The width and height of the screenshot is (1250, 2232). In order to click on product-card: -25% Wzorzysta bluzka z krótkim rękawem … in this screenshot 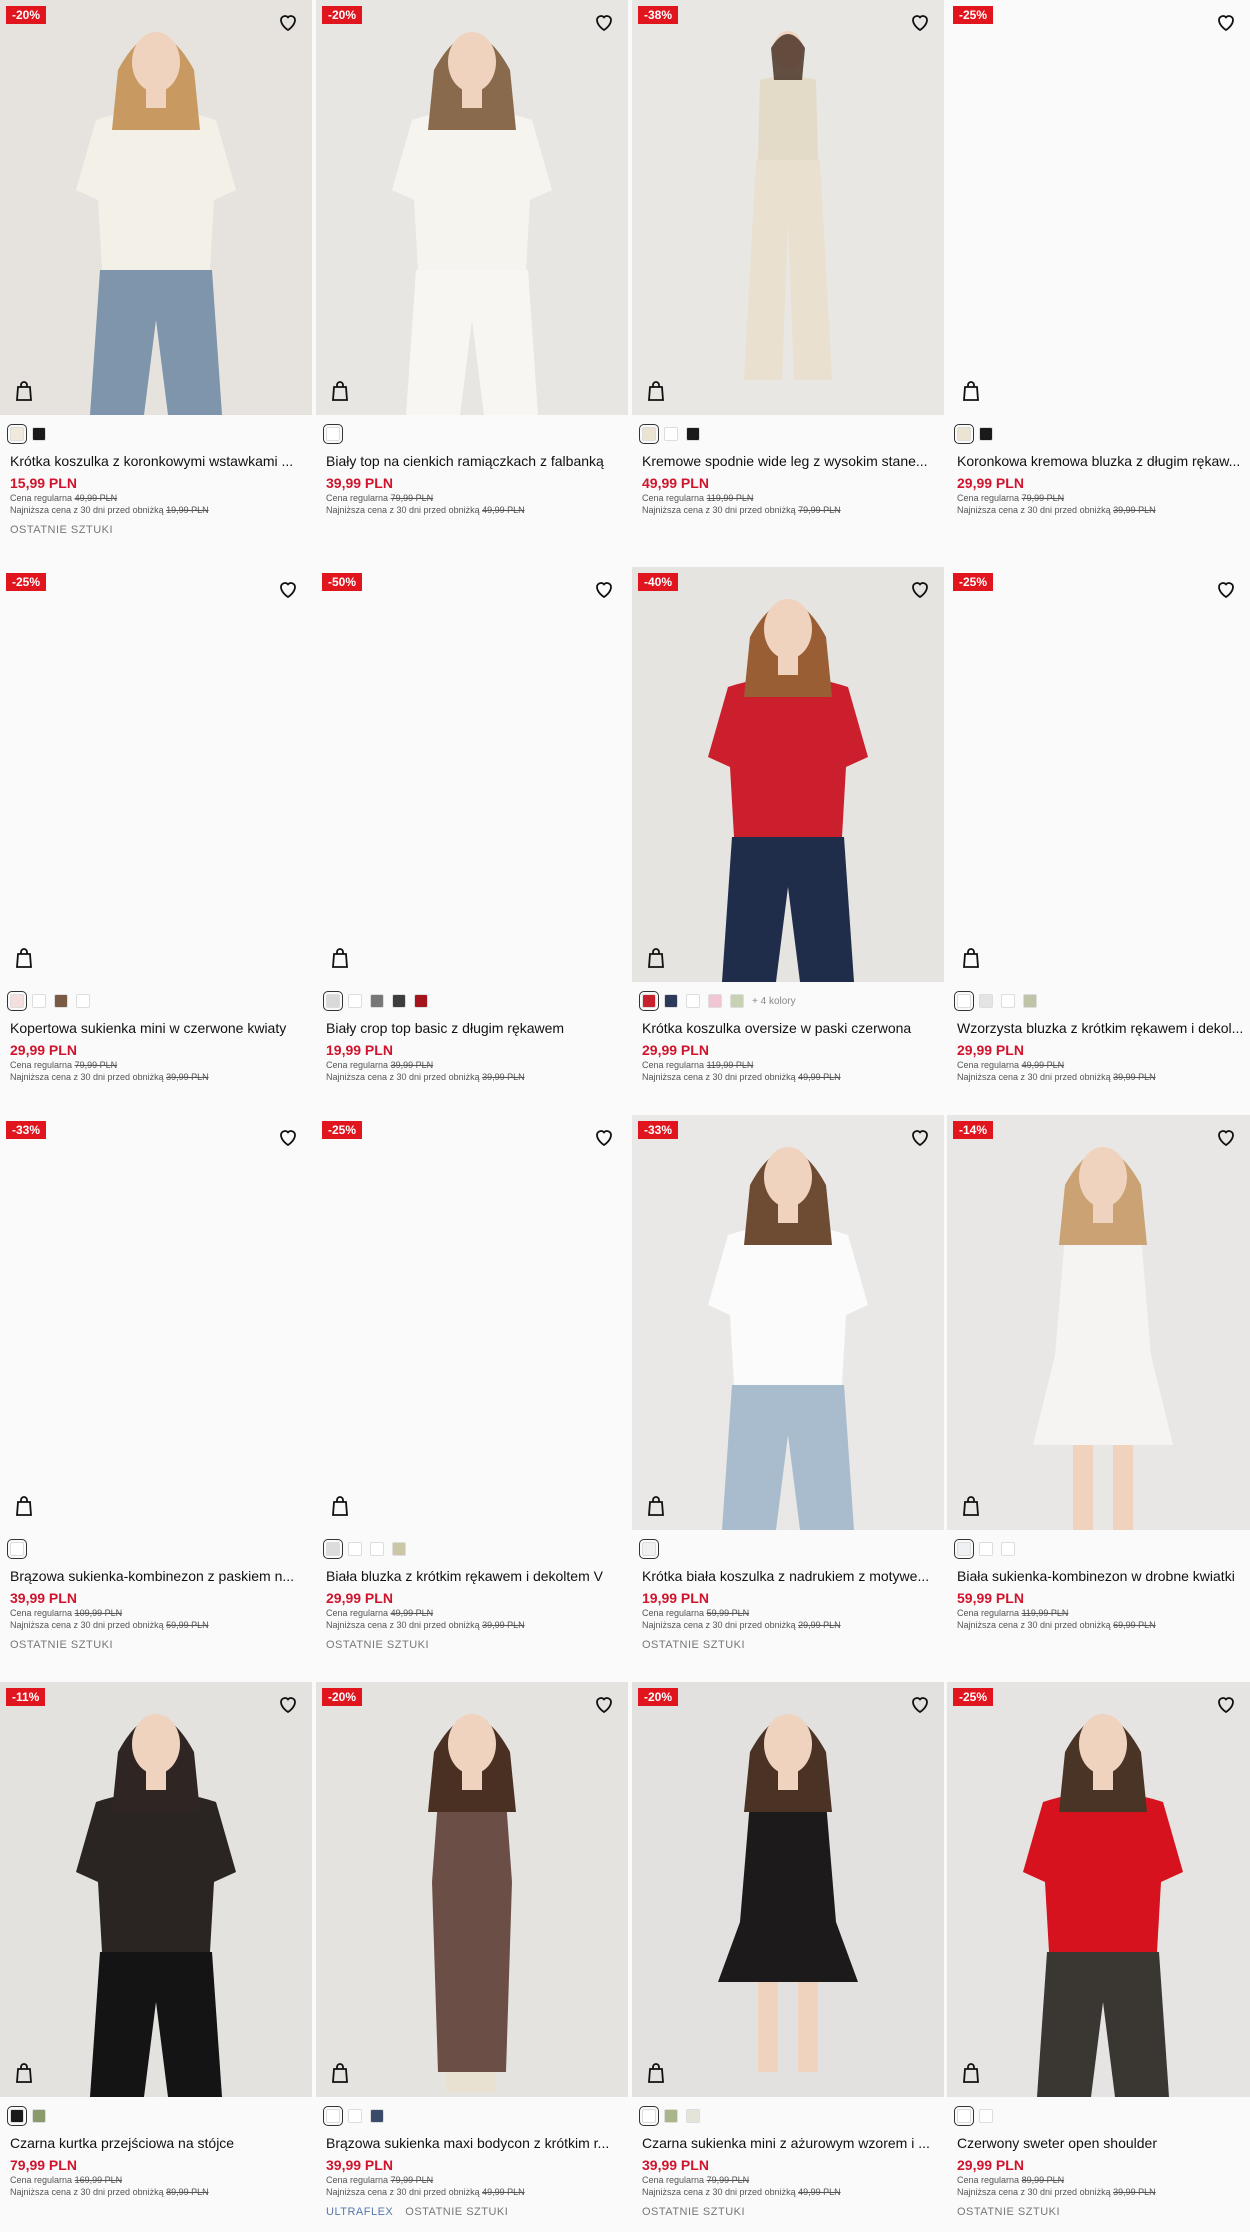, I will do `click(1098, 847)`.